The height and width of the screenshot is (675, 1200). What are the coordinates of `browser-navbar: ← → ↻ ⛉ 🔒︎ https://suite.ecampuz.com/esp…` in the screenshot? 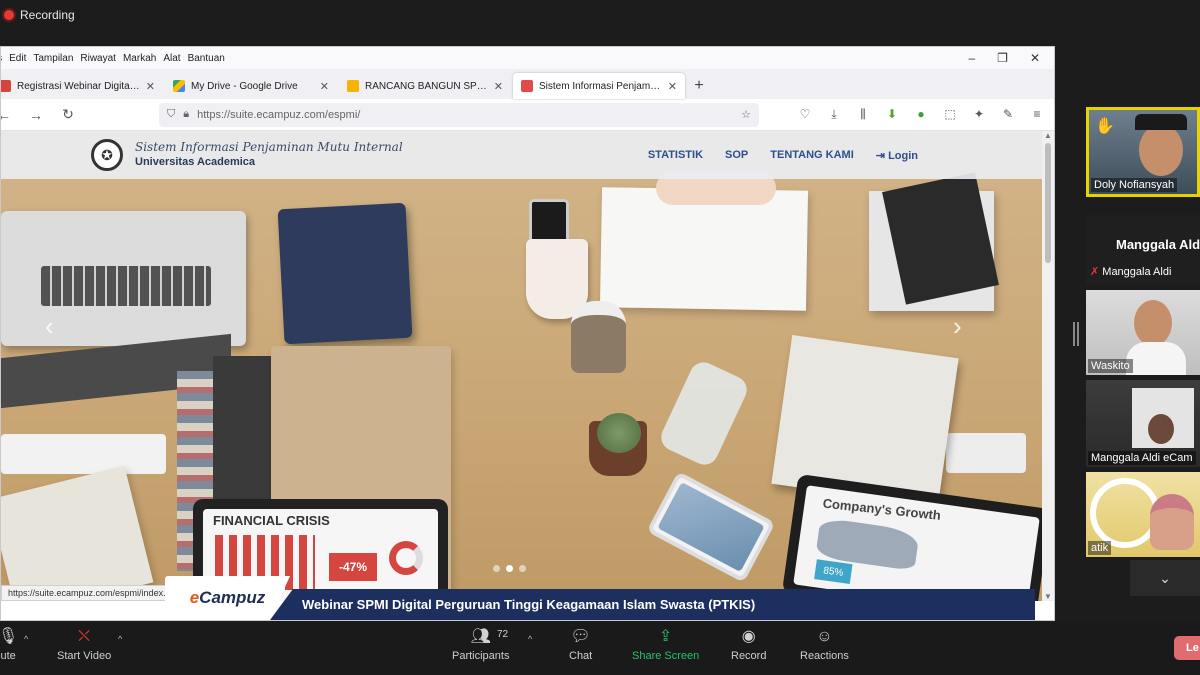 It's located at (527, 115).